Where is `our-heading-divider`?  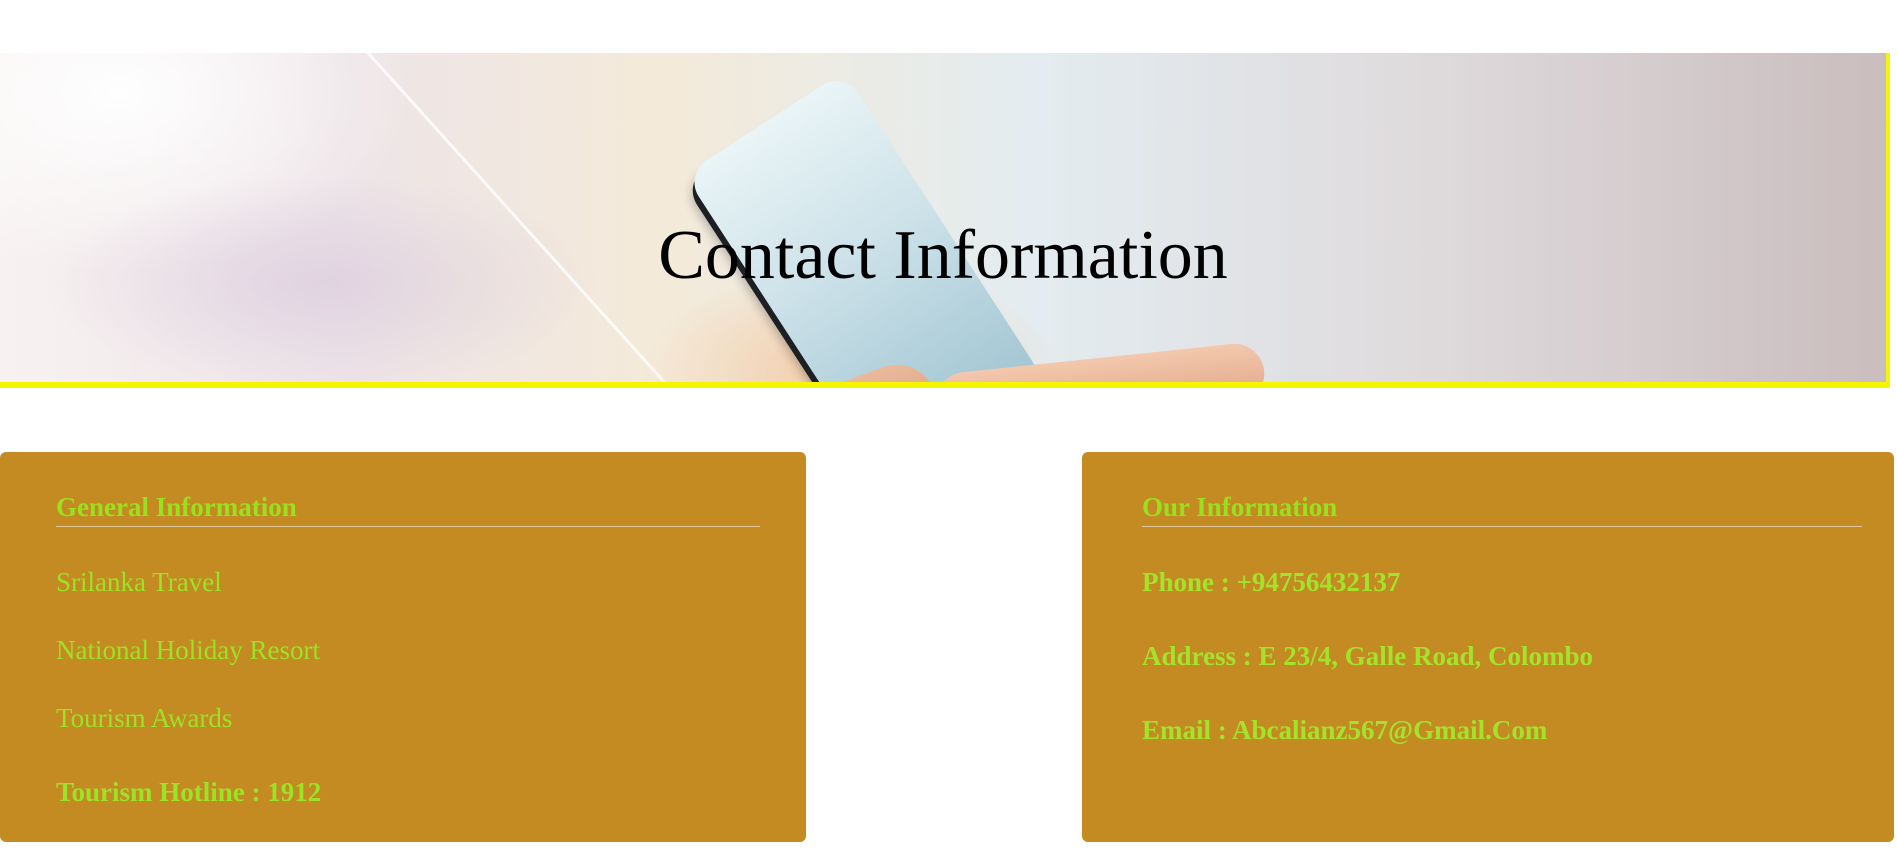 our-heading-divider is located at coordinates (1502, 526).